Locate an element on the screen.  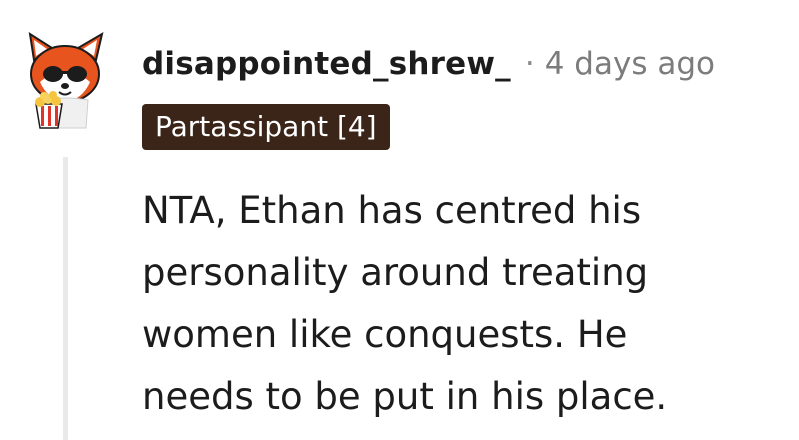
comment-body-line: personality around treating is located at coordinates (395, 272).